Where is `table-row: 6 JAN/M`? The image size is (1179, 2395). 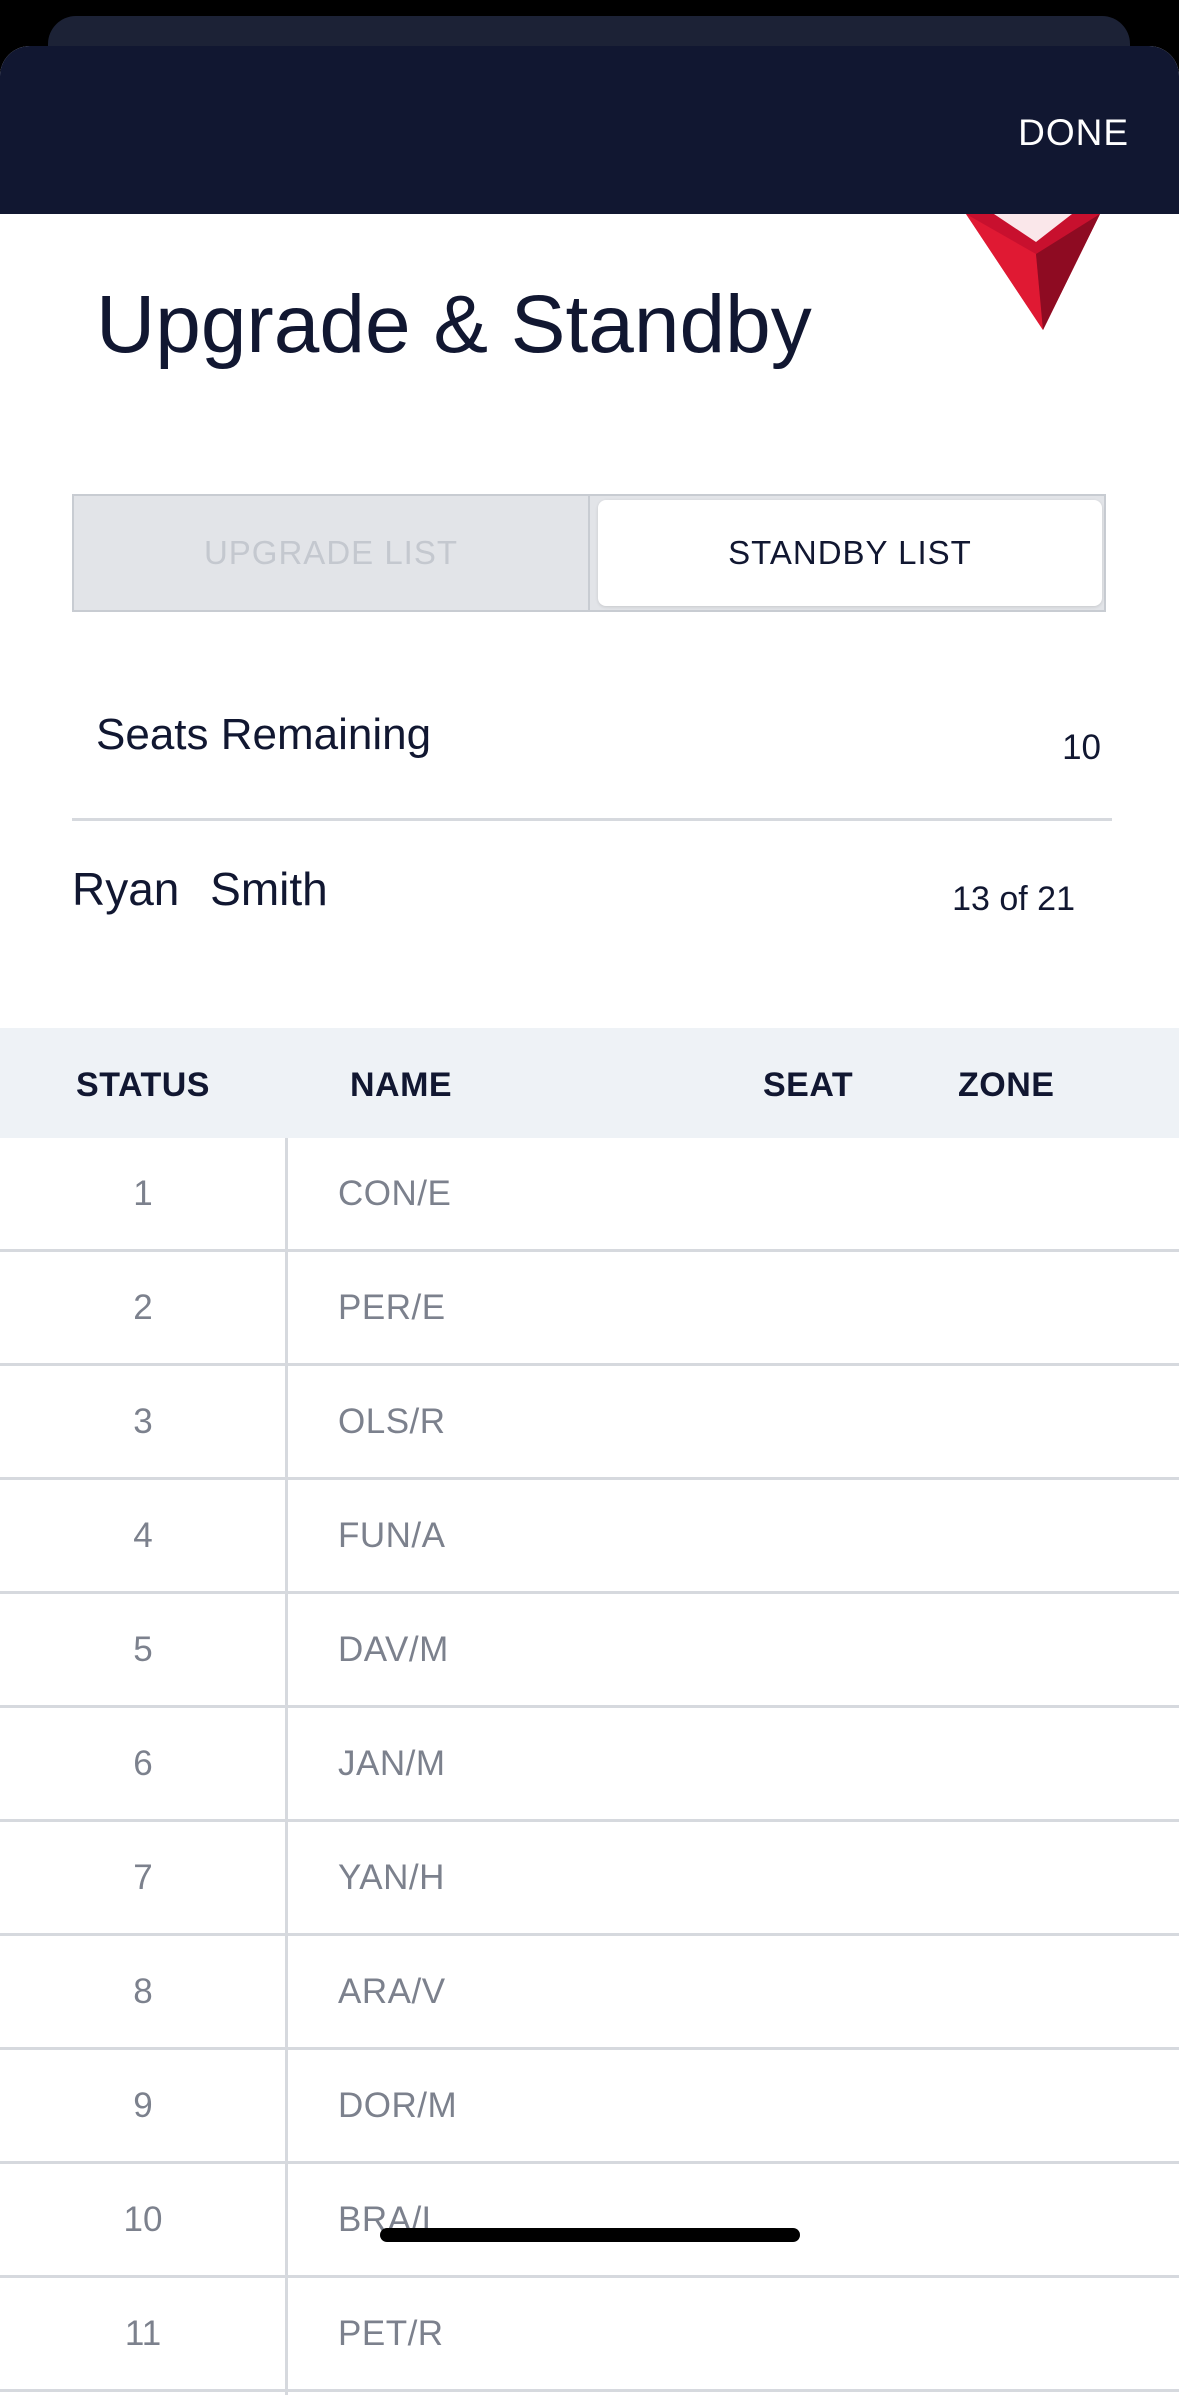 table-row: 6 JAN/M is located at coordinates (589, 1765).